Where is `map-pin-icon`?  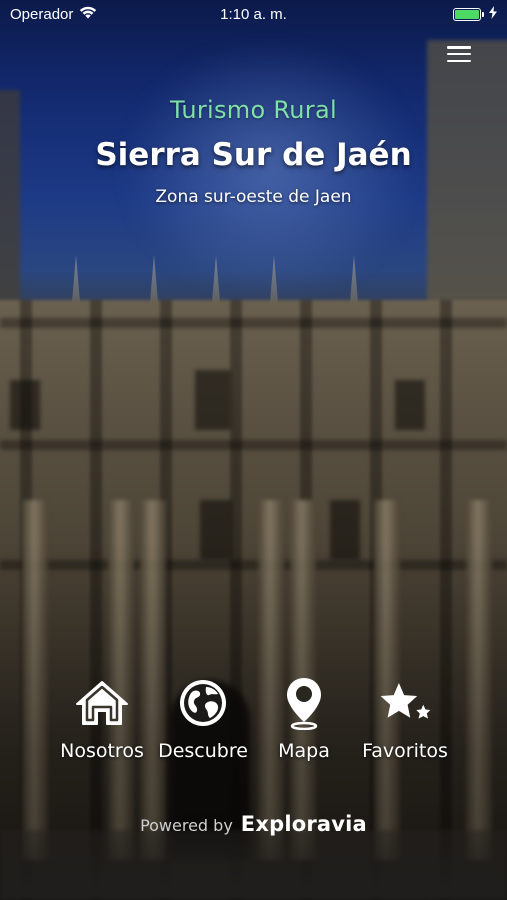 map-pin-icon is located at coordinates (304, 703).